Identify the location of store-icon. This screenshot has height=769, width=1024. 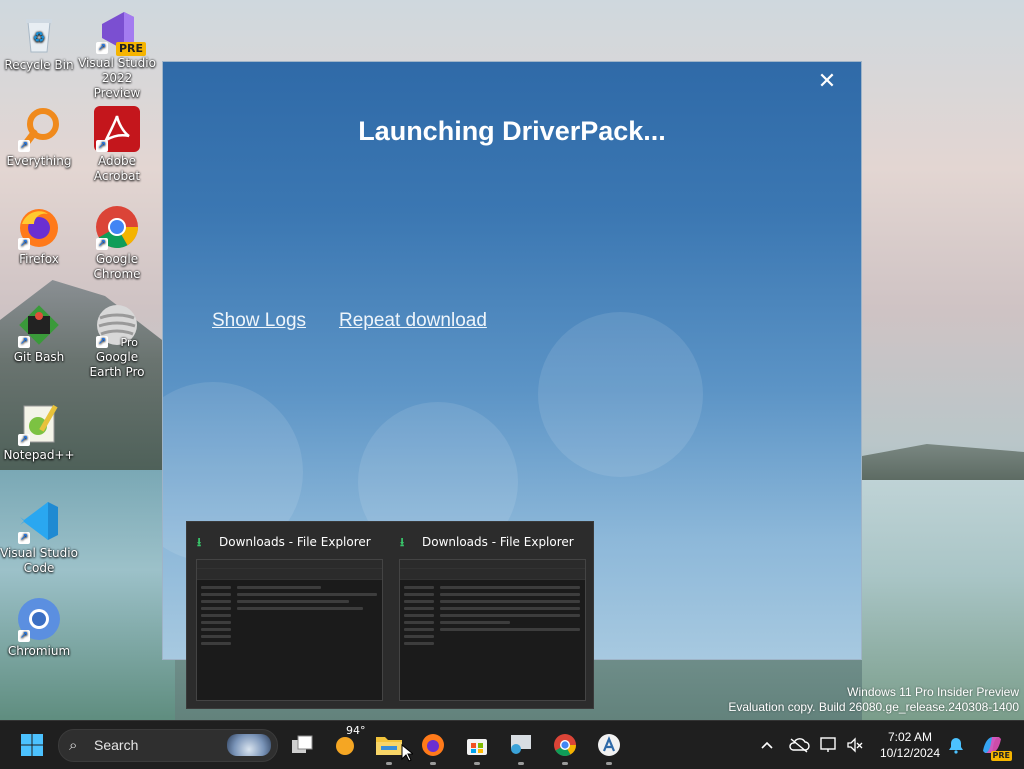
(477, 747).